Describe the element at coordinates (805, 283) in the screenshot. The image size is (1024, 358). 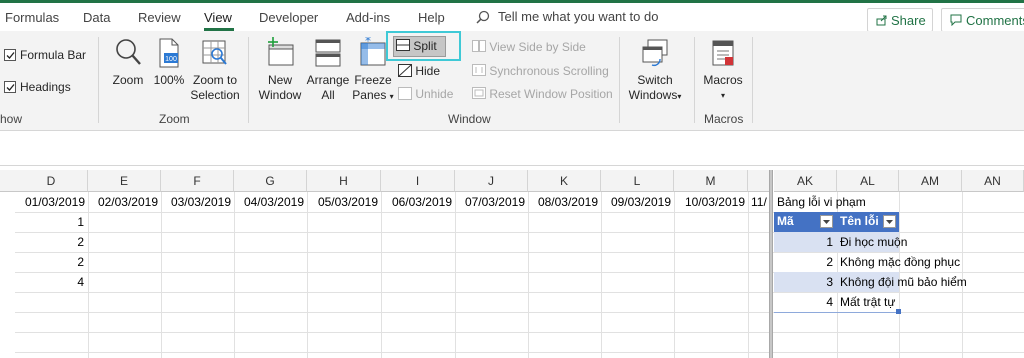
I see `table-code-cell: 3` at that location.